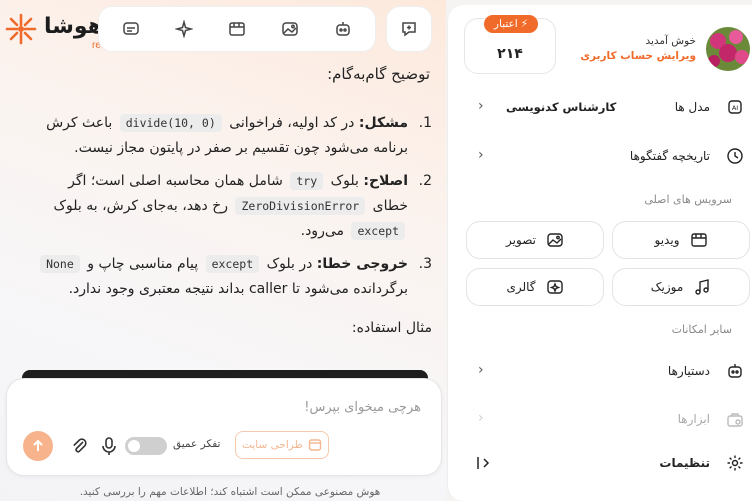  What do you see at coordinates (231, 407) in the screenshot?
I see `message-input` at bounding box center [231, 407].